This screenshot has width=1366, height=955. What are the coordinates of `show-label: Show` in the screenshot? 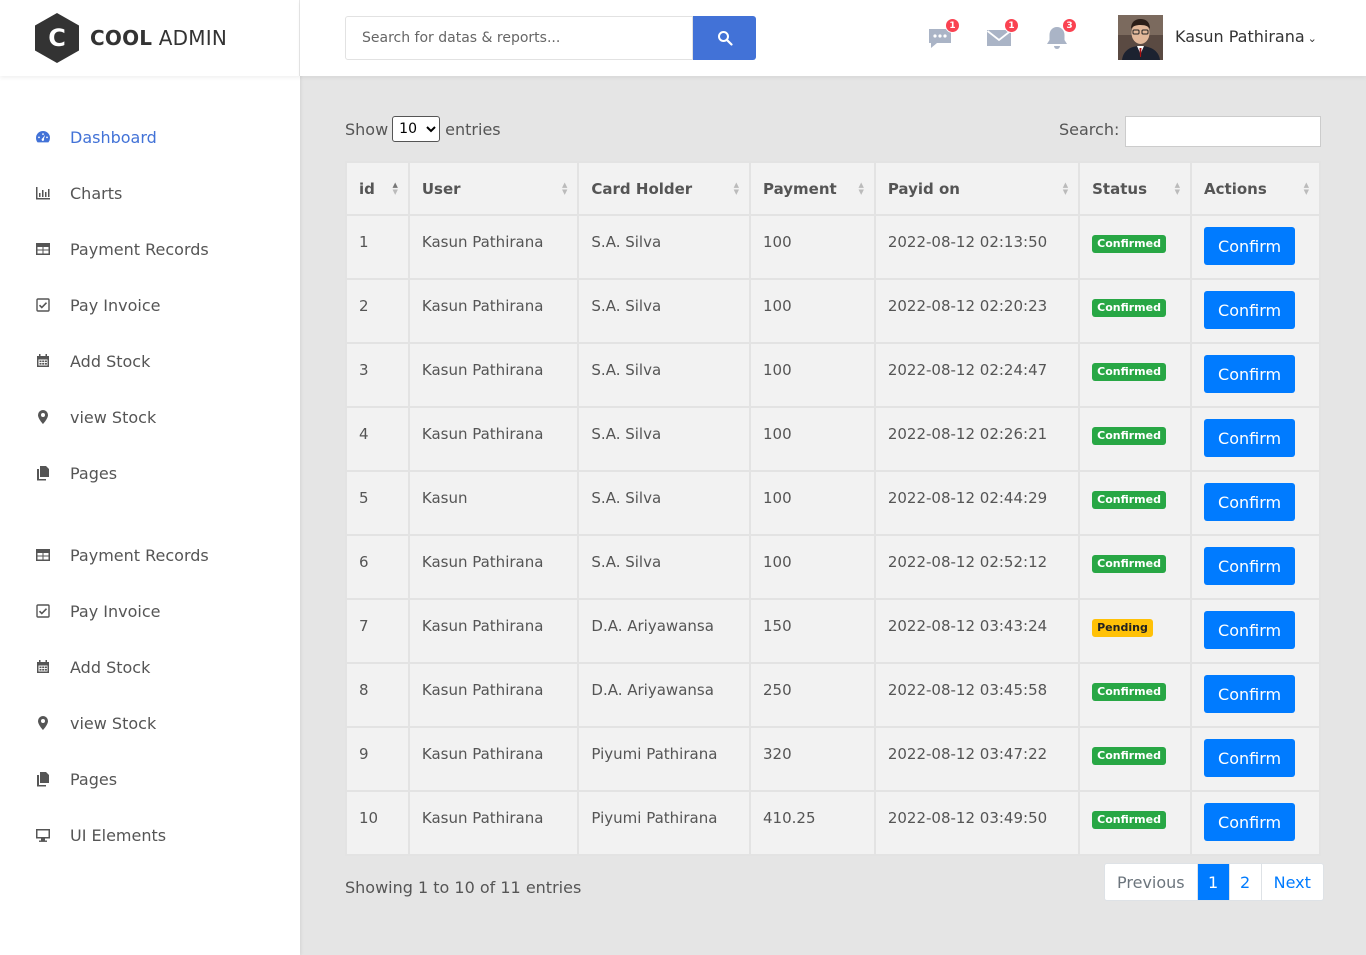 It's located at (367, 129).